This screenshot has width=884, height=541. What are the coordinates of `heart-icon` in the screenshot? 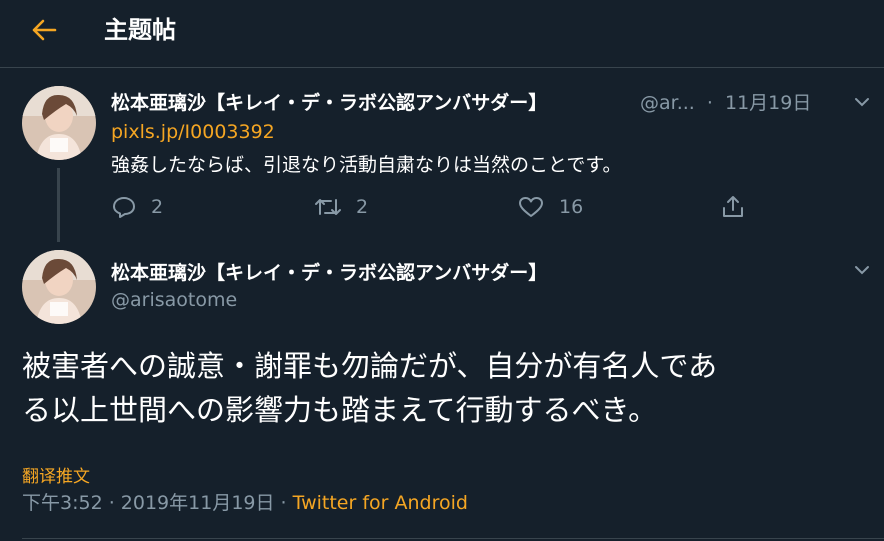 It's located at (531, 207).